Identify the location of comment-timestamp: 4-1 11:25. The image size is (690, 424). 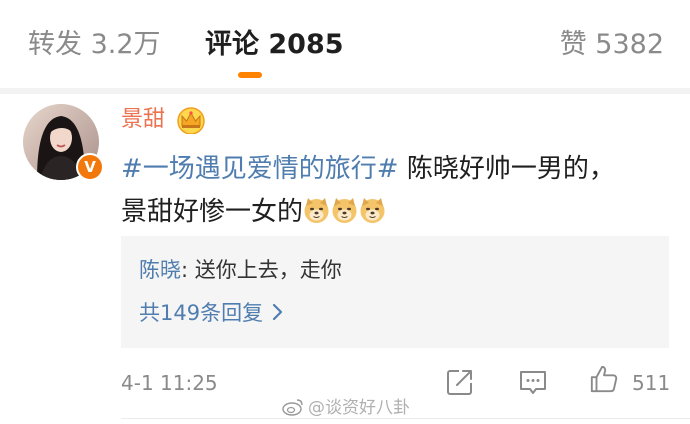
(169, 383).